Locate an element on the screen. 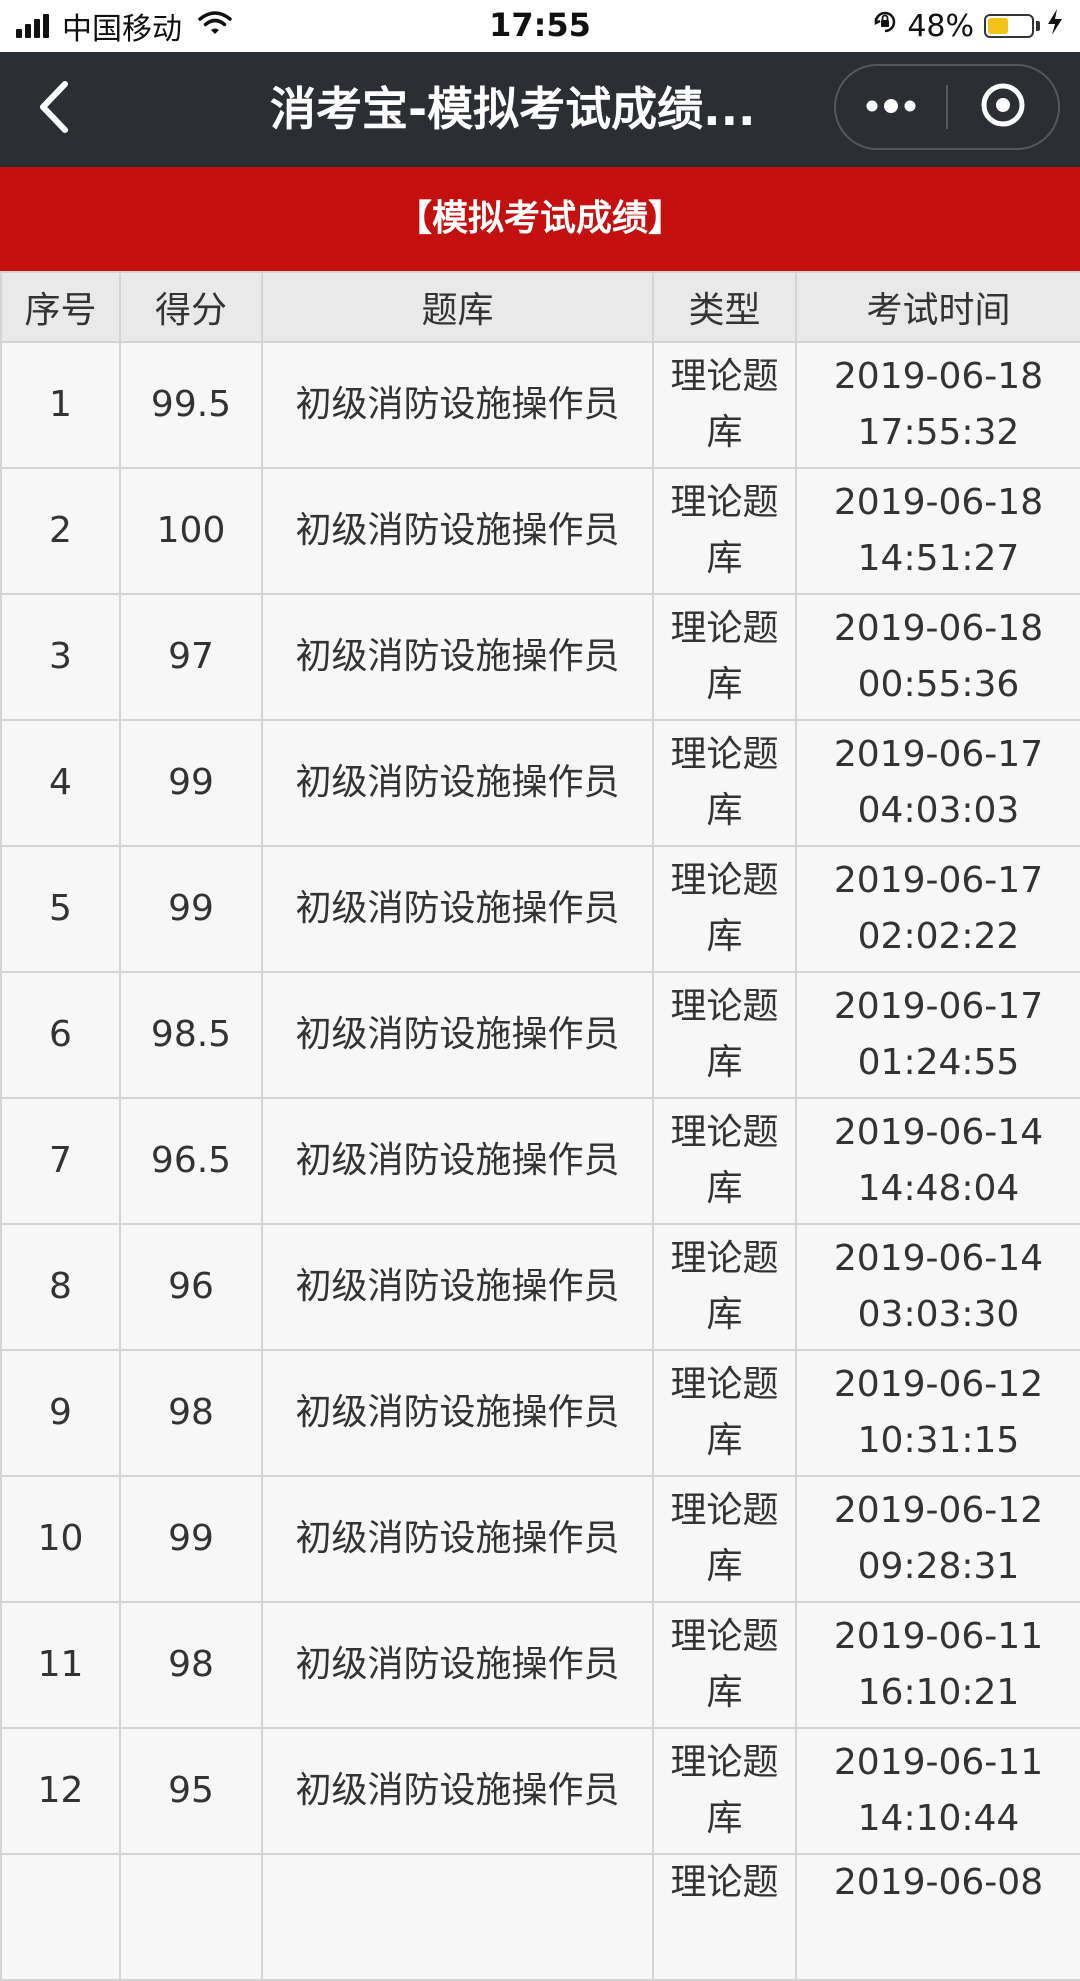  header-time: 考试时间 is located at coordinates (937, 307).